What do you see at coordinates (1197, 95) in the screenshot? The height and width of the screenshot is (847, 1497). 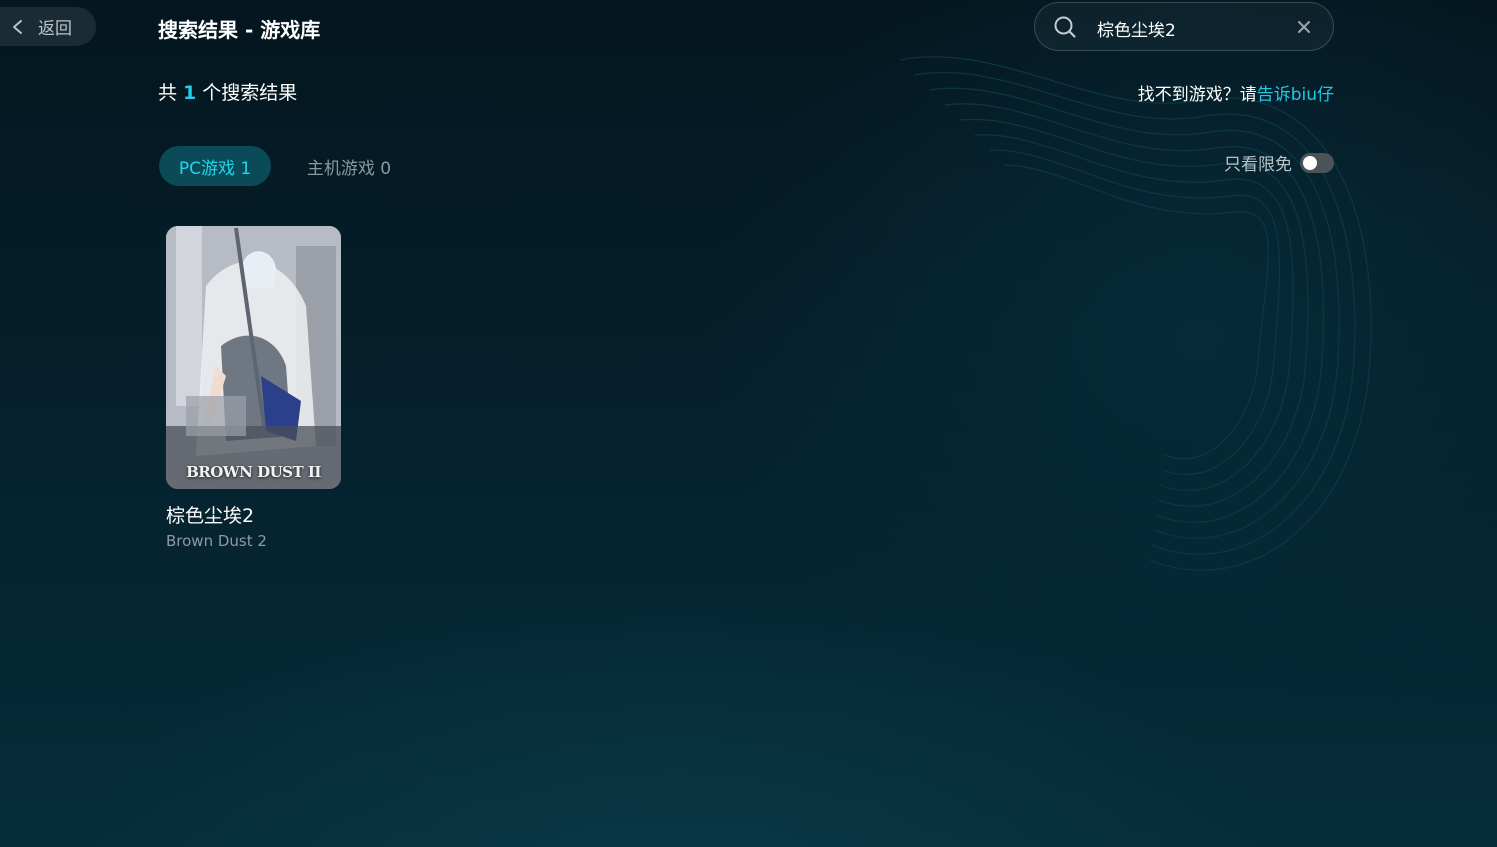 I see `feedback-text: 找不到游戏？请` at bounding box center [1197, 95].